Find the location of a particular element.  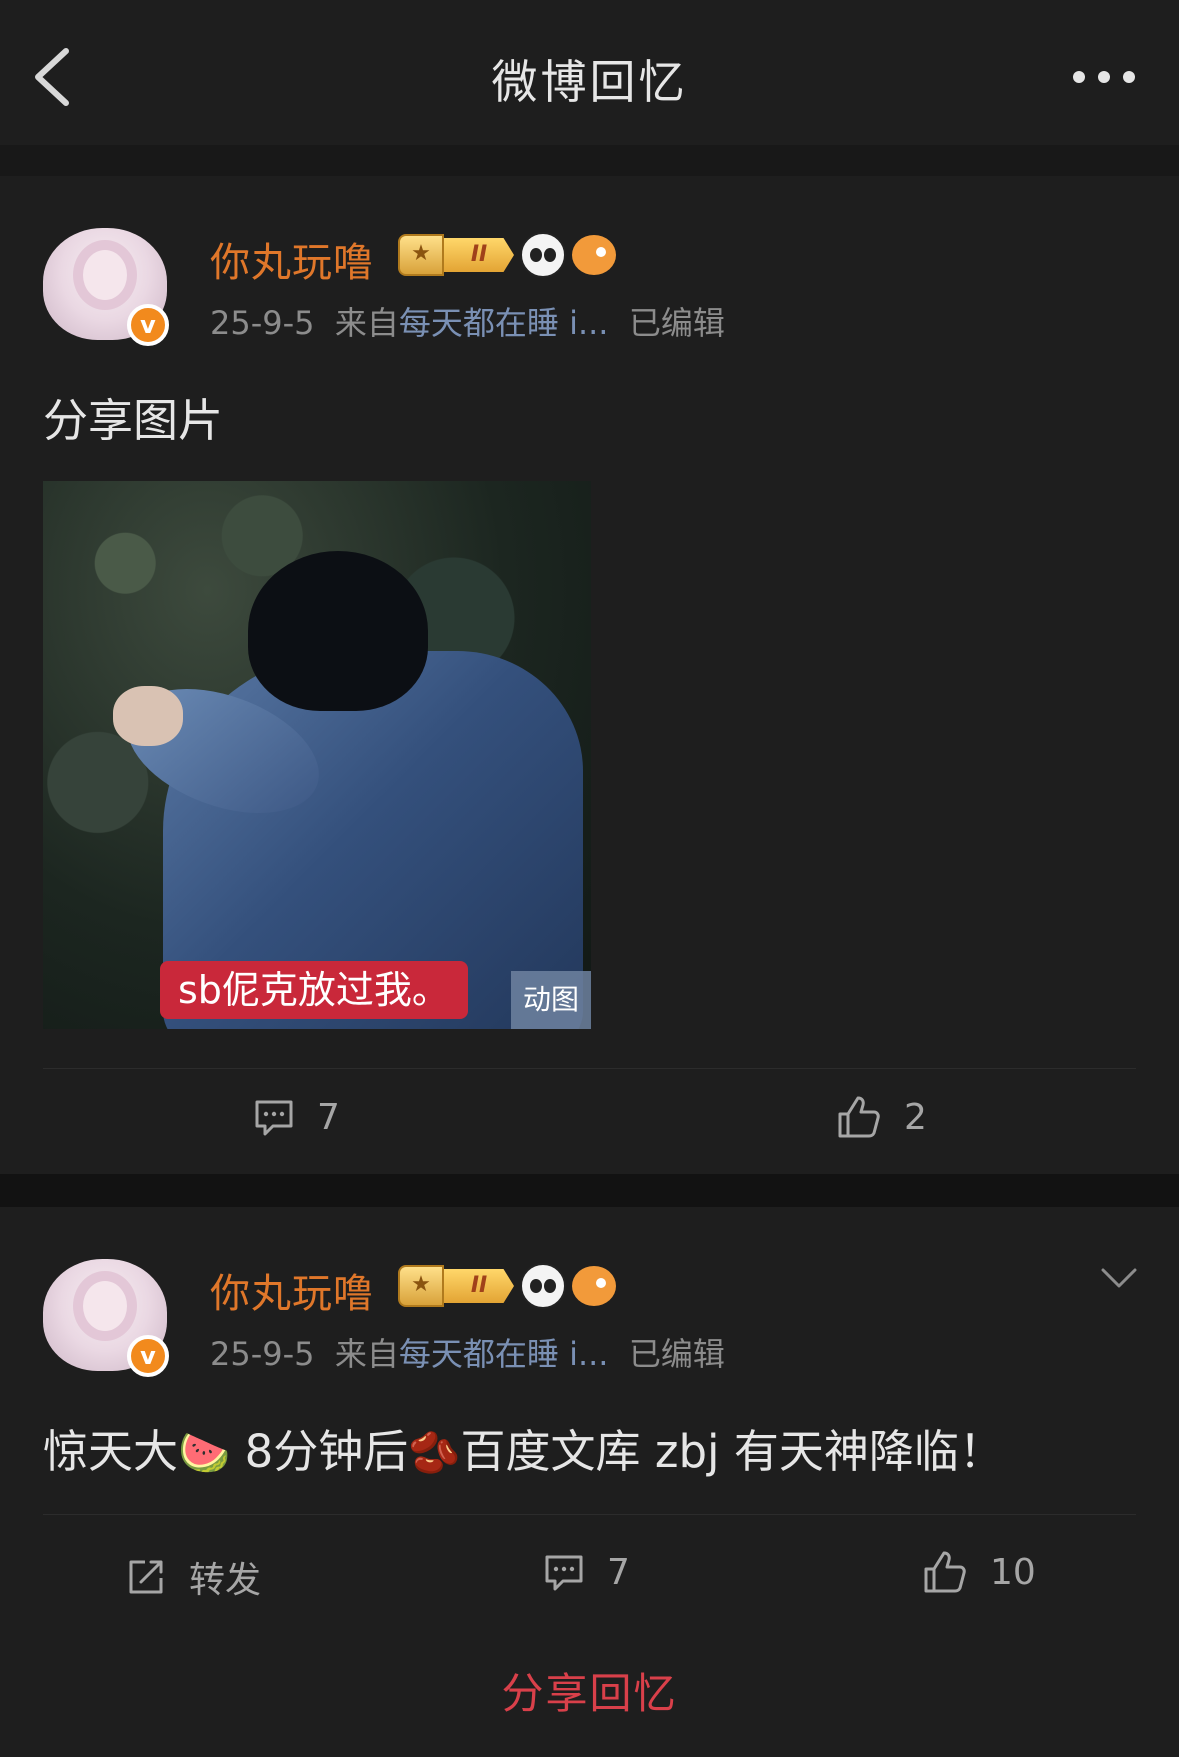

post-text: 分享图片 is located at coordinates (133, 420).